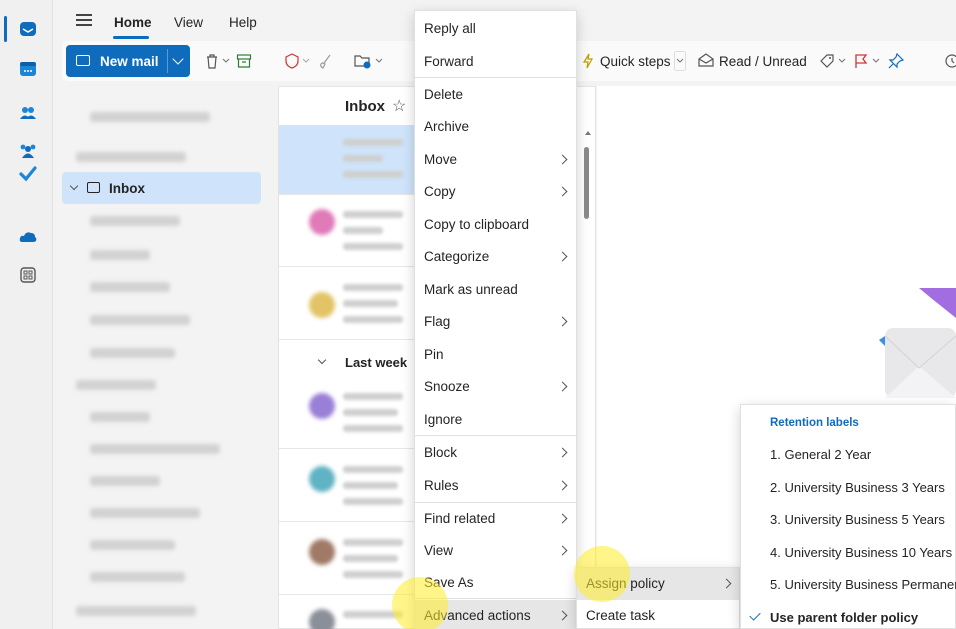 This screenshot has width=956, height=629. I want to click on menu-item-assign-policy: Assign policy, so click(658, 584).